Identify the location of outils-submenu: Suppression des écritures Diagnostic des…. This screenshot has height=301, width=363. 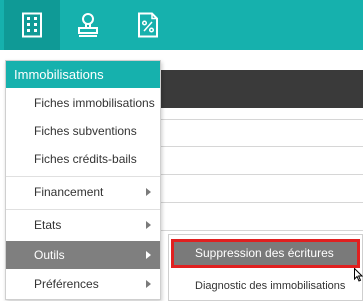
(265, 267).